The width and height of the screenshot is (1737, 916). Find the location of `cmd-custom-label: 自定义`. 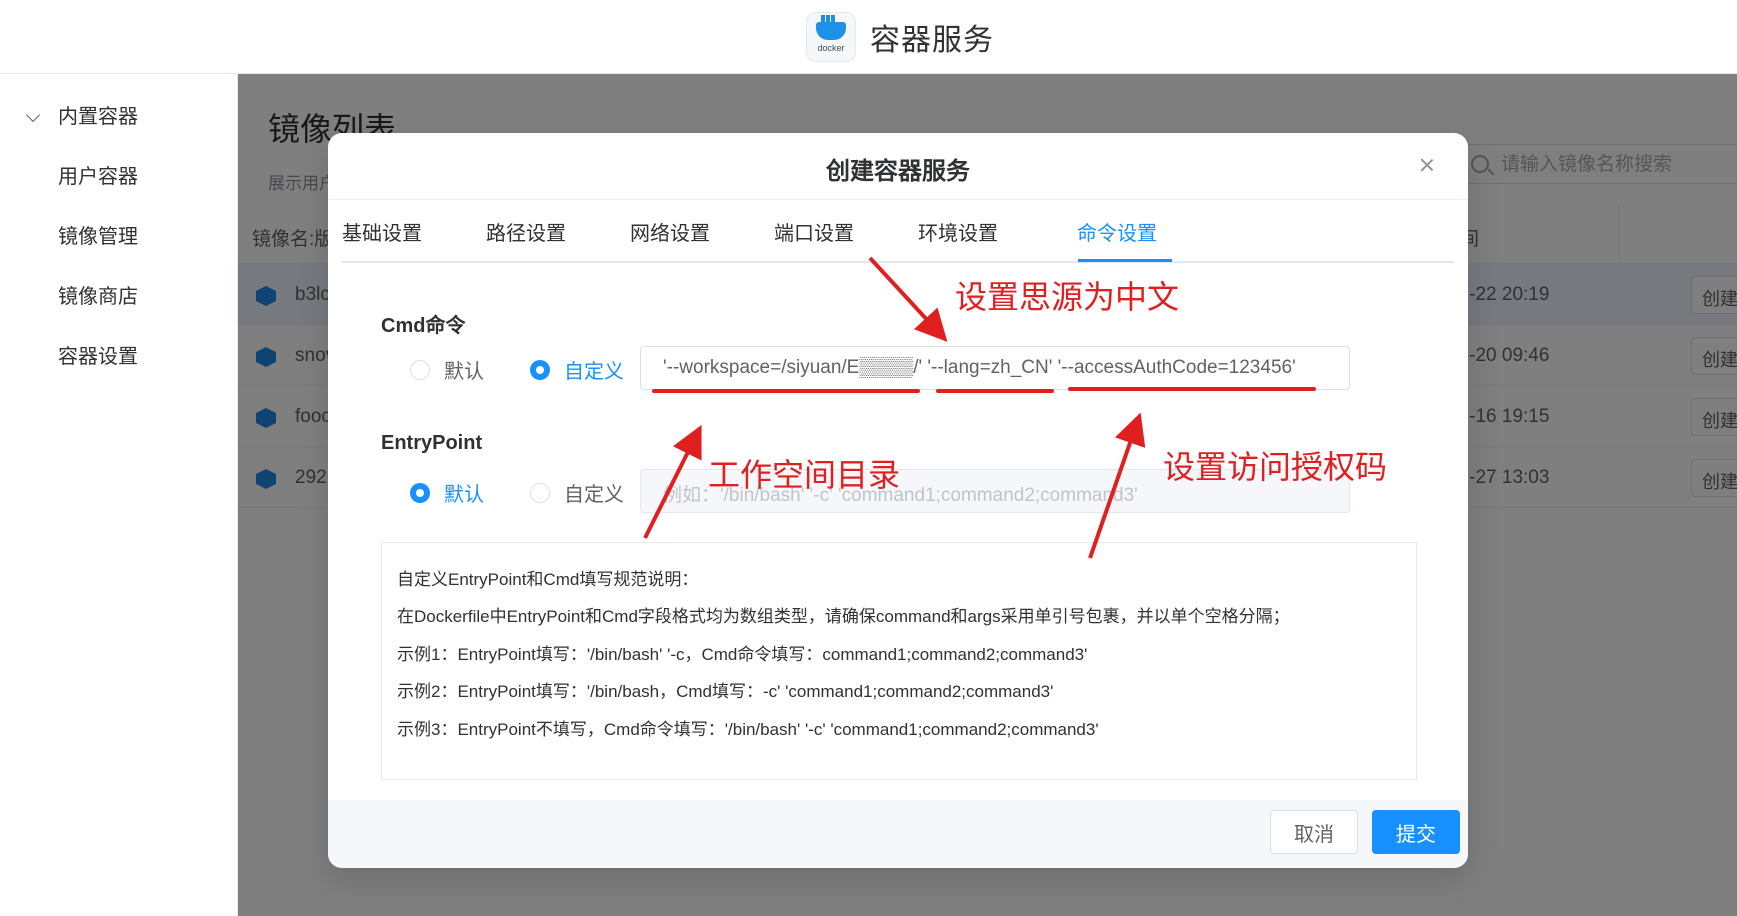

cmd-custom-label: 自定义 is located at coordinates (594, 372).